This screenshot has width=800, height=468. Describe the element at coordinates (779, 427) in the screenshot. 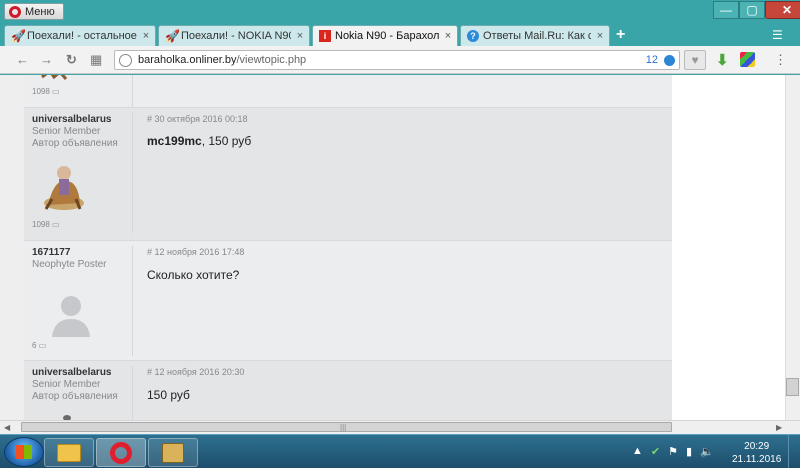

I see `scroll-right-arrow-icon: ▶` at that location.